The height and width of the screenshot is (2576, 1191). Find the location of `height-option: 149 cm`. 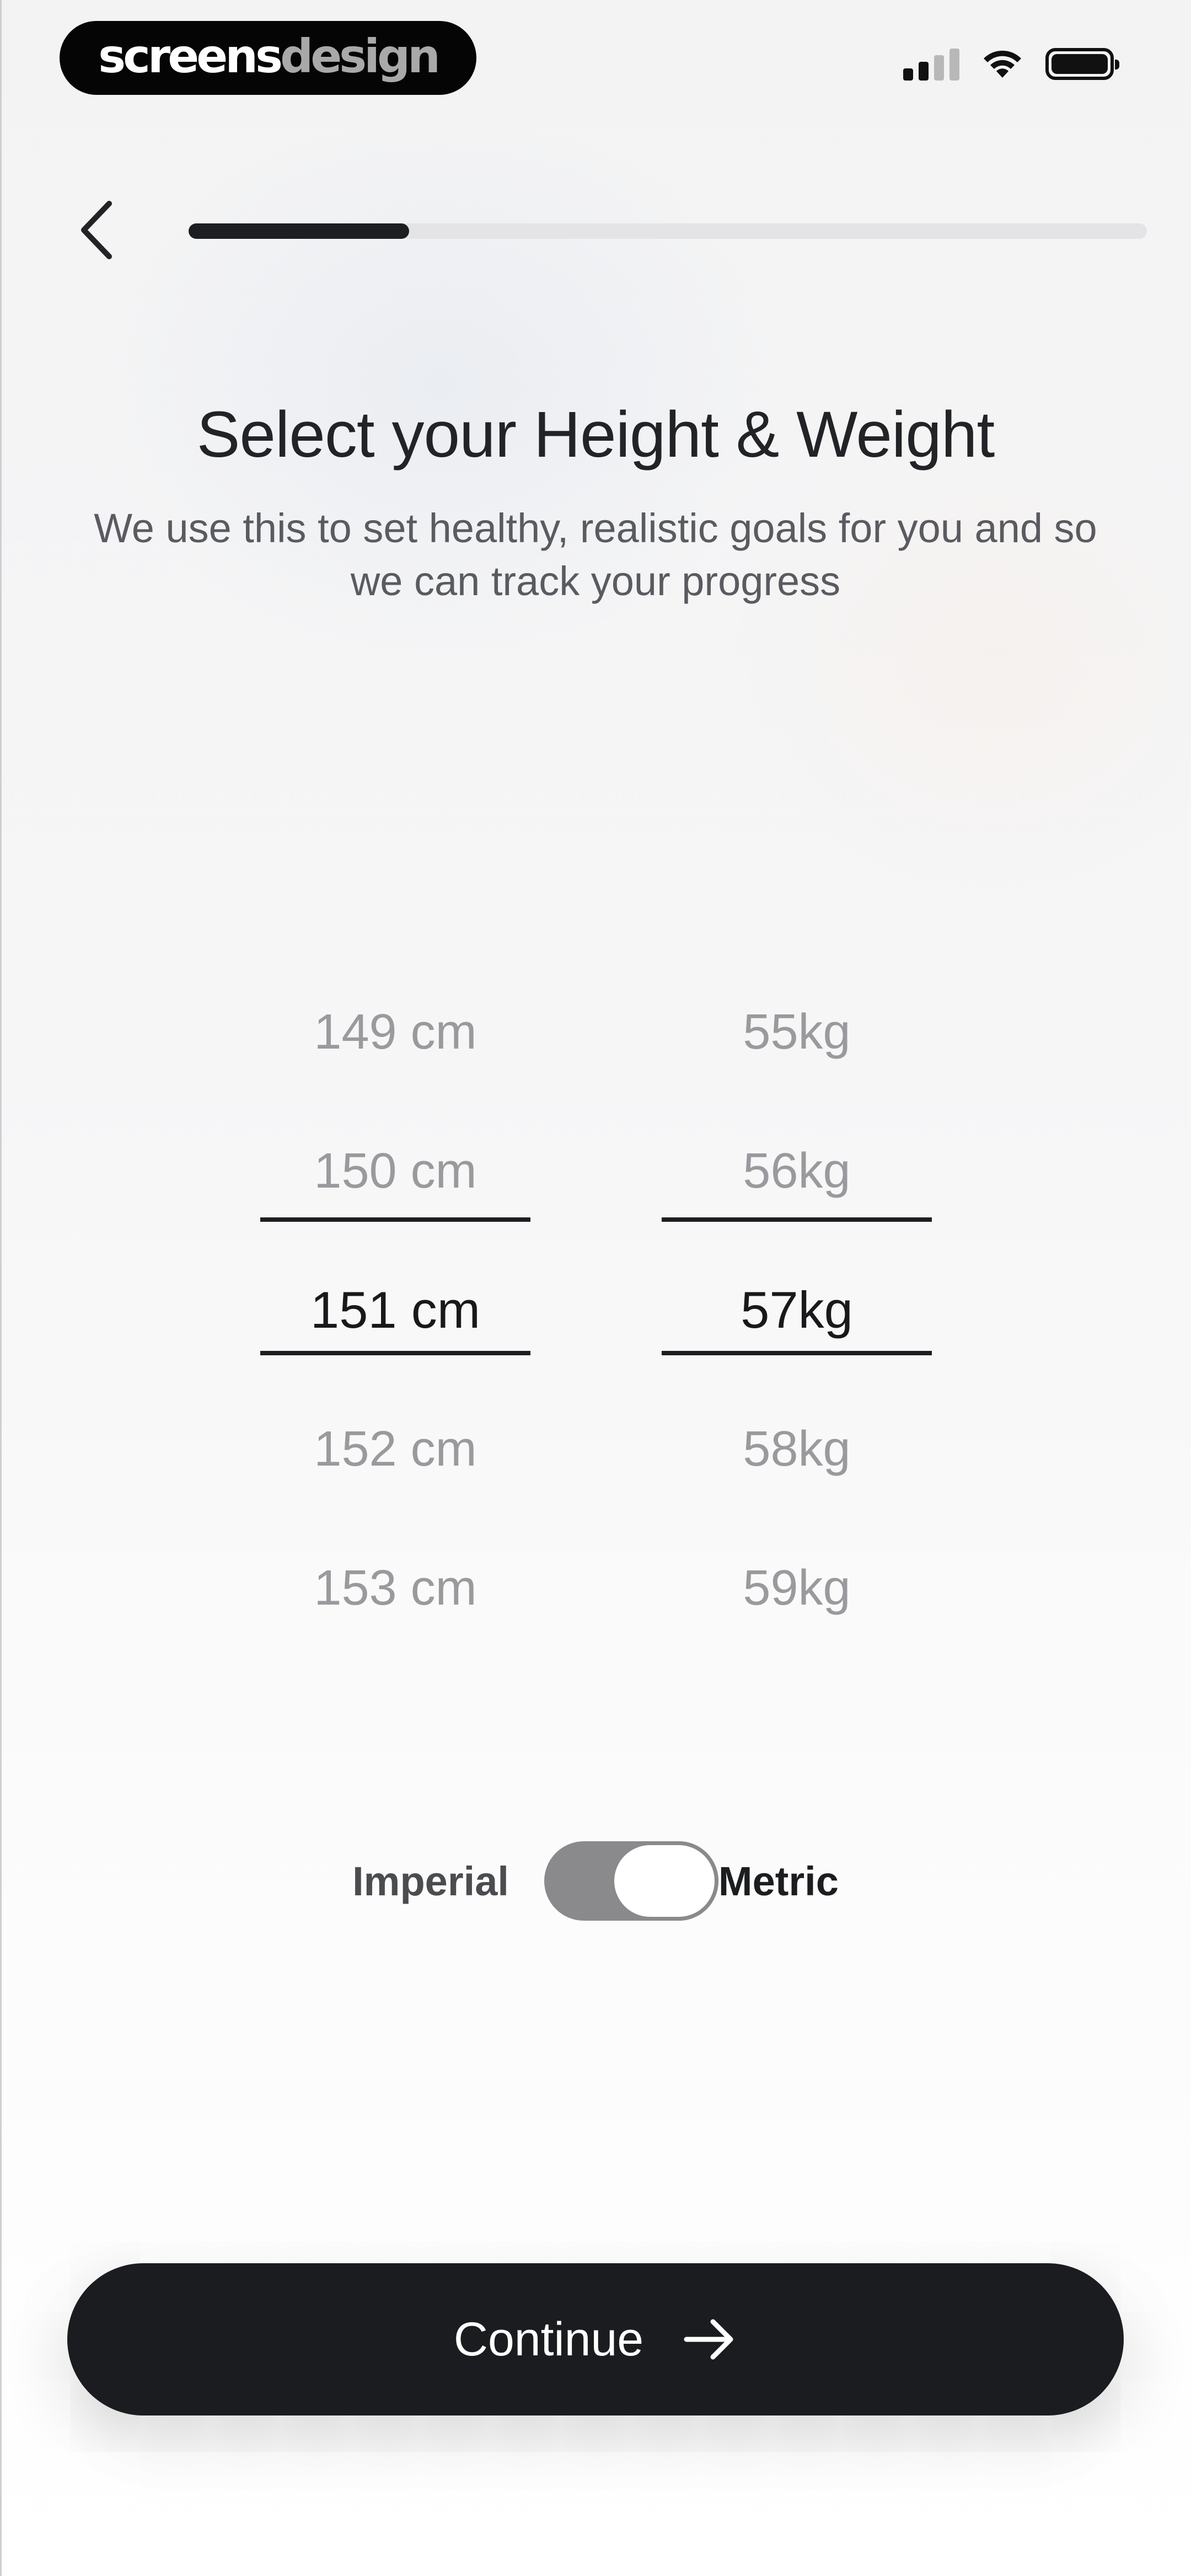

height-option: 149 cm is located at coordinates (395, 1032).